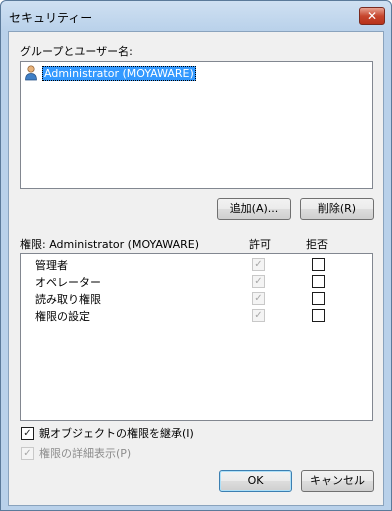 The image size is (392, 511). I want to click on advanced-label: 権限の詳細表示(P), so click(85, 453).